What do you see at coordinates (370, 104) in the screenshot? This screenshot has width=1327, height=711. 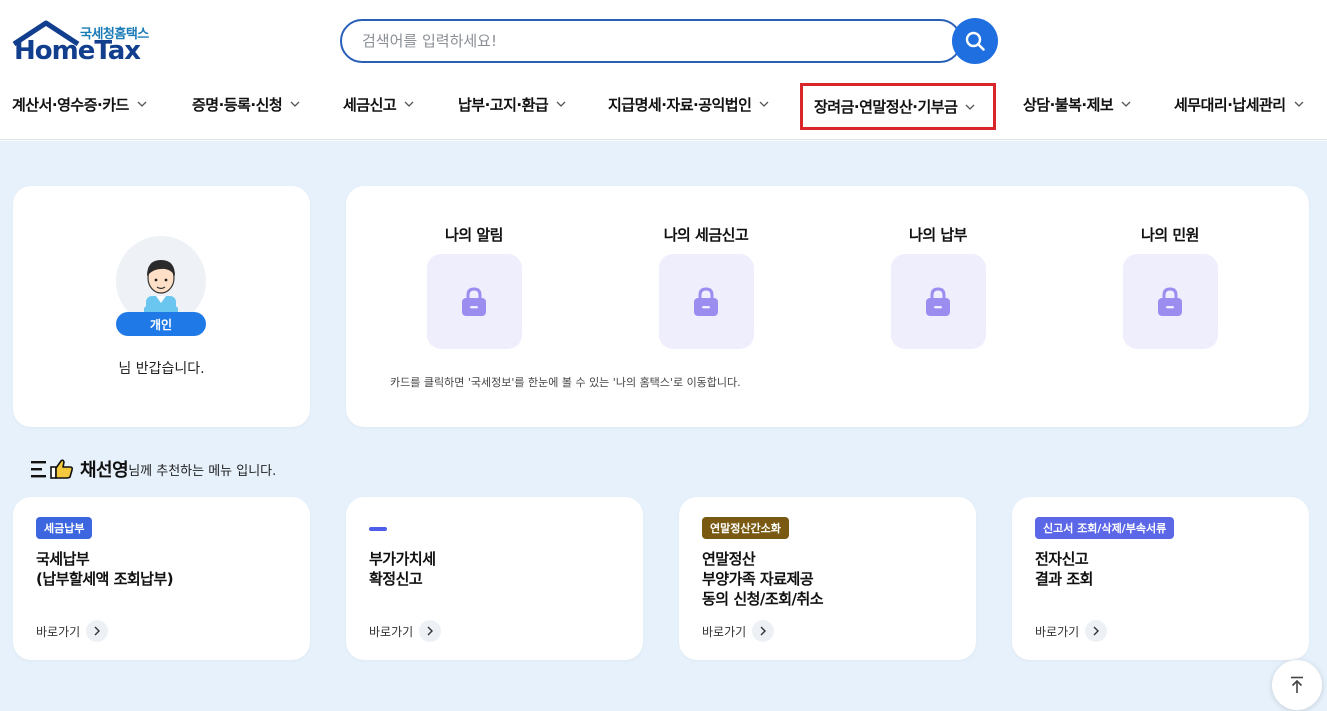 I see `nav-item-label: 세금신고` at bounding box center [370, 104].